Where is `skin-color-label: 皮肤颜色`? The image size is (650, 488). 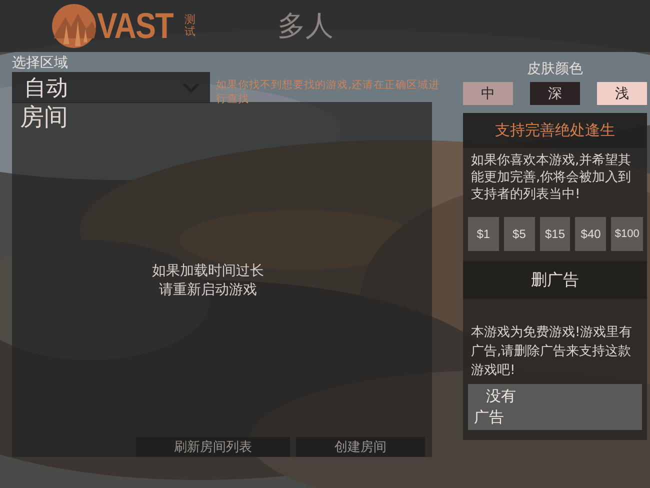 skin-color-label: 皮肤颜色 is located at coordinates (555, 69).